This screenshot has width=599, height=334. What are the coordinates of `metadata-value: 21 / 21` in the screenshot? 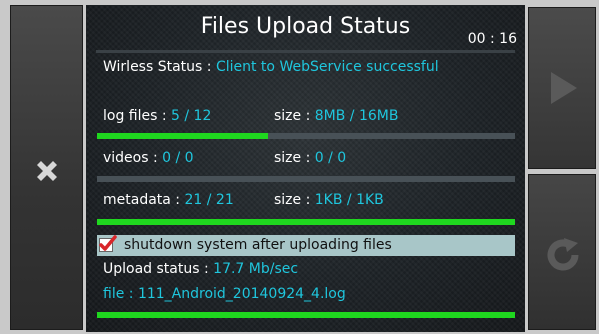 It's located at (209, 200).